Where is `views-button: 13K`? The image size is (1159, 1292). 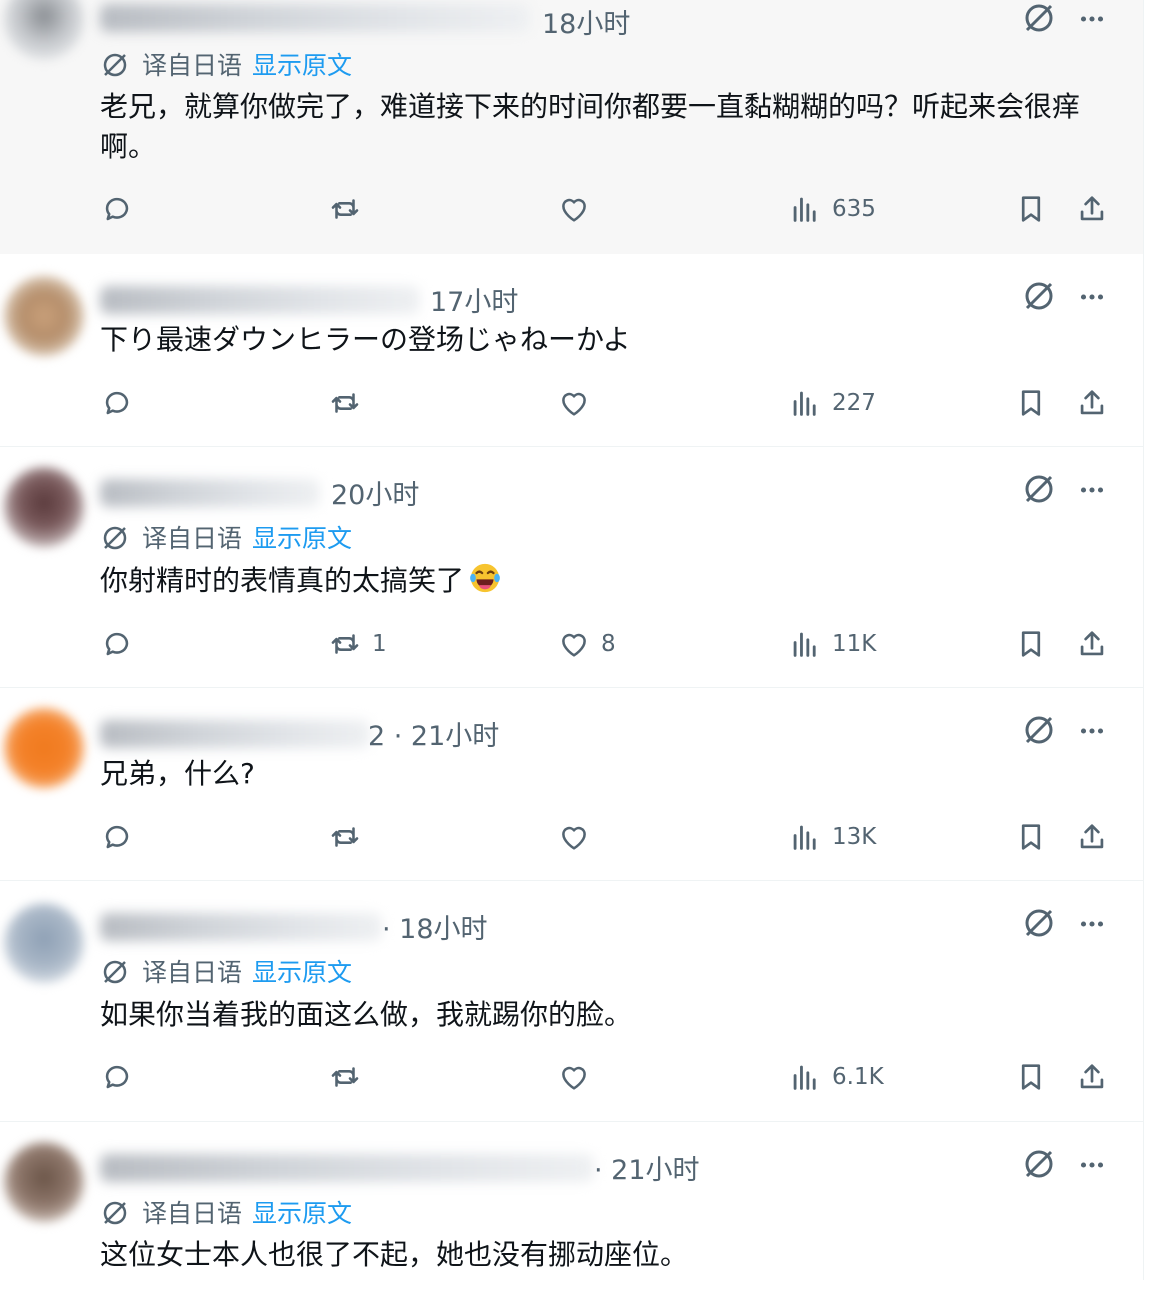 views-button: 13K is located at coordinates (832, 837).